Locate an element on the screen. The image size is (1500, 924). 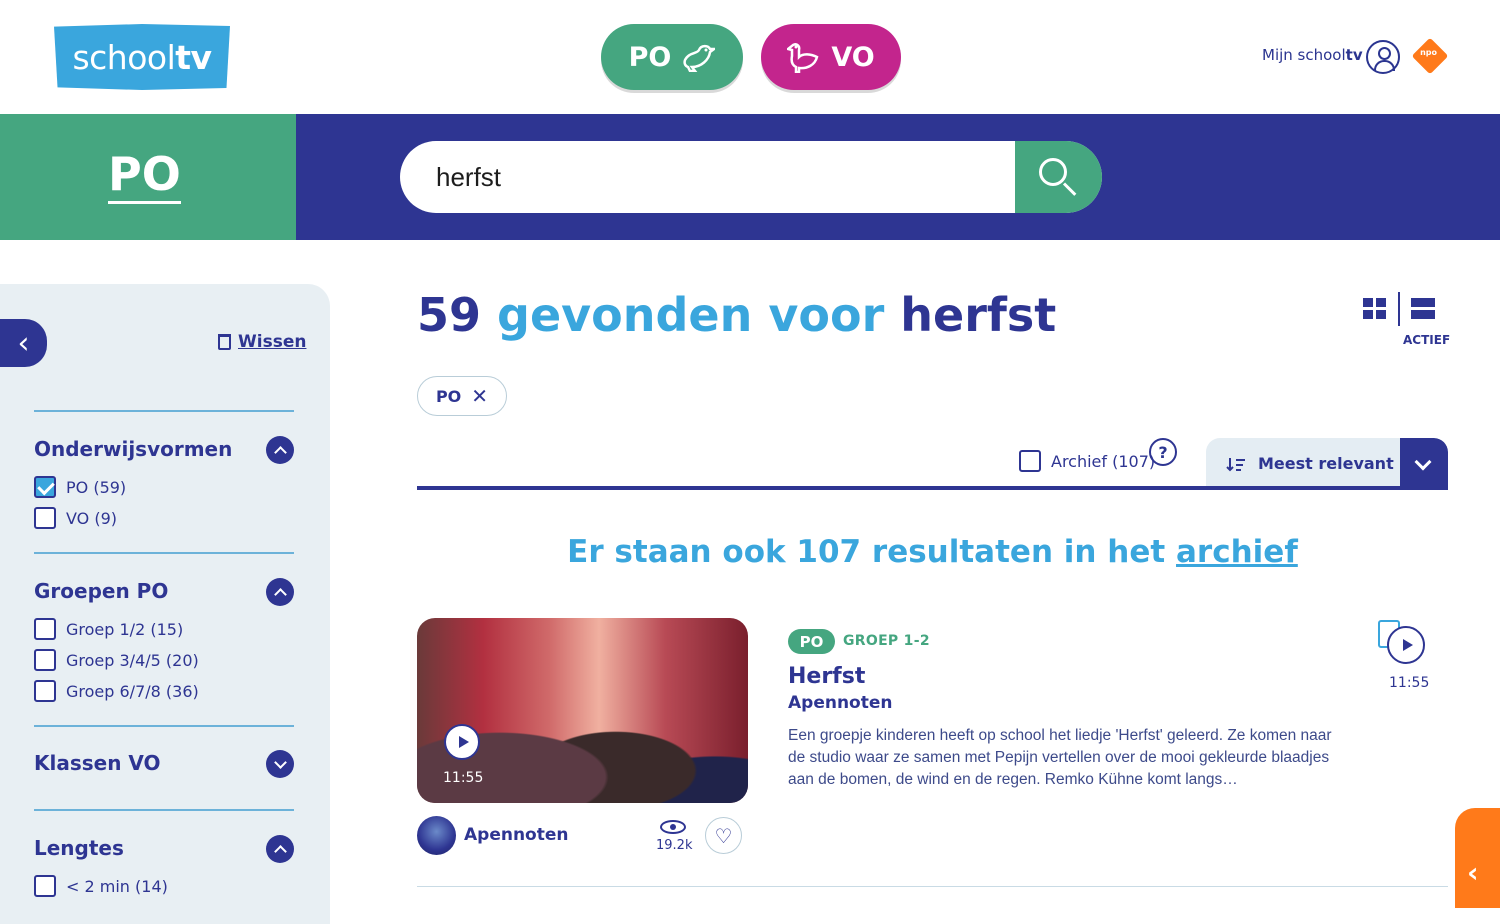
view-count: 19.2k is located at coordinates (674, 845).